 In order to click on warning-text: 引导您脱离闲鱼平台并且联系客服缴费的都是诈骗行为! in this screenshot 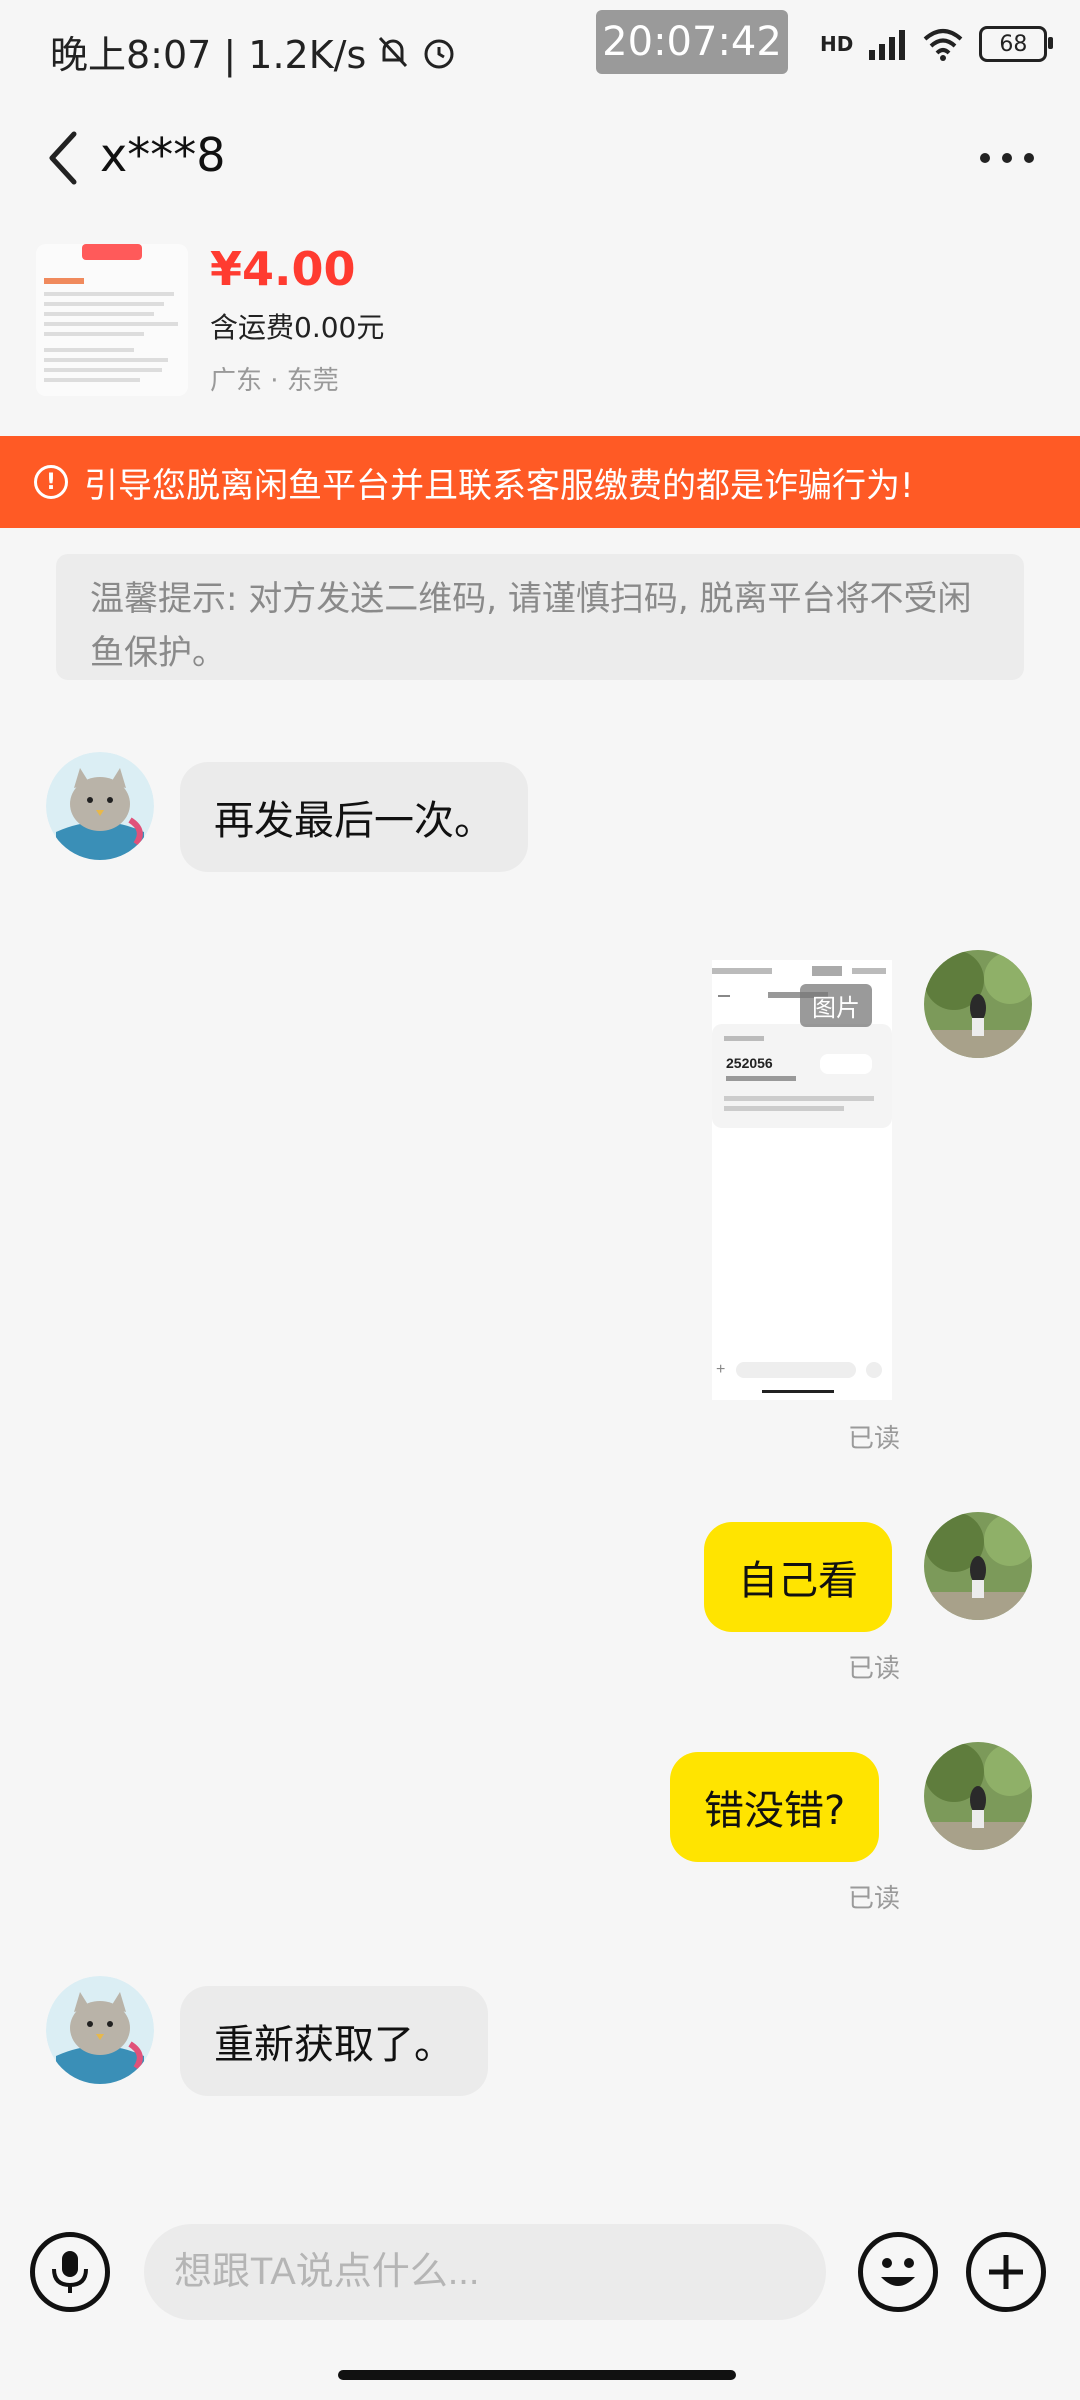, I will do `click(499, 485)`.